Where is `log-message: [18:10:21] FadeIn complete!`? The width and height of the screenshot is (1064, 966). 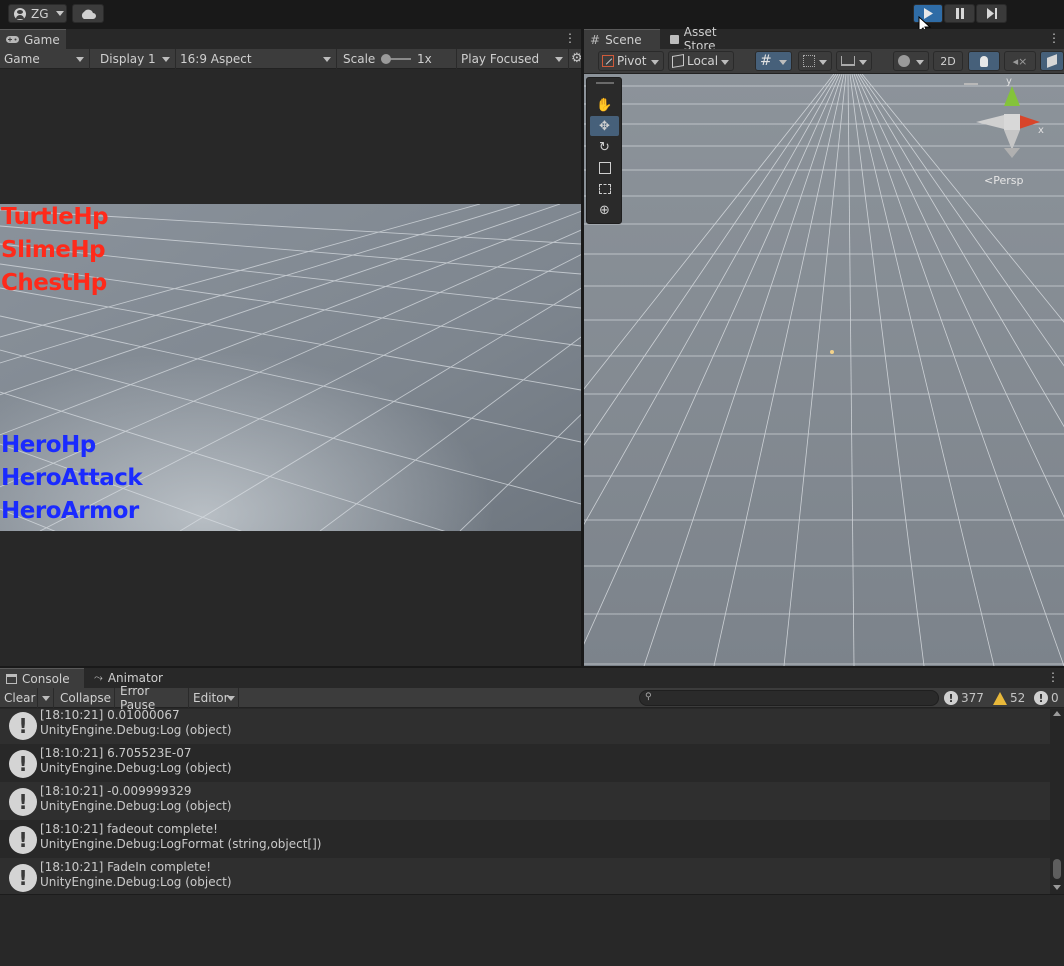 log-message: [18:10:21] FadeIn complete! is located at coordinates (126, 867).